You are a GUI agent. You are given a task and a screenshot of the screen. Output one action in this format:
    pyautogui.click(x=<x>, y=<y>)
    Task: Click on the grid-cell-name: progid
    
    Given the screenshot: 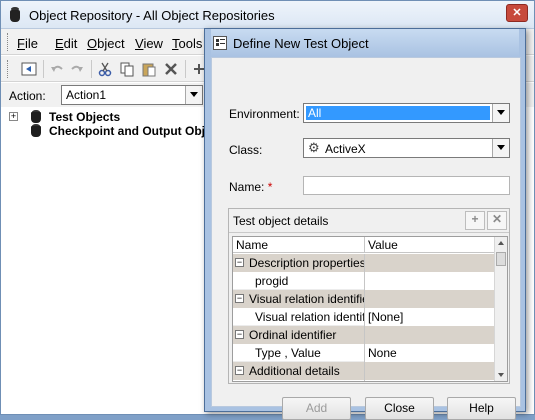 What is the action you would take?
    pyautogui.click(x=298, y=281)
    